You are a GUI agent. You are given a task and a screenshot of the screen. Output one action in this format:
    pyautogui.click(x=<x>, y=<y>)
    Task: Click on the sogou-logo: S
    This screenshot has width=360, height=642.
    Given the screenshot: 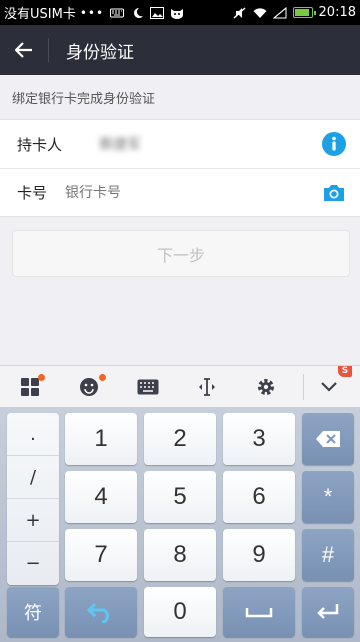 What is the action you would take?
    pyautogui.click(x=345, y=371)
    